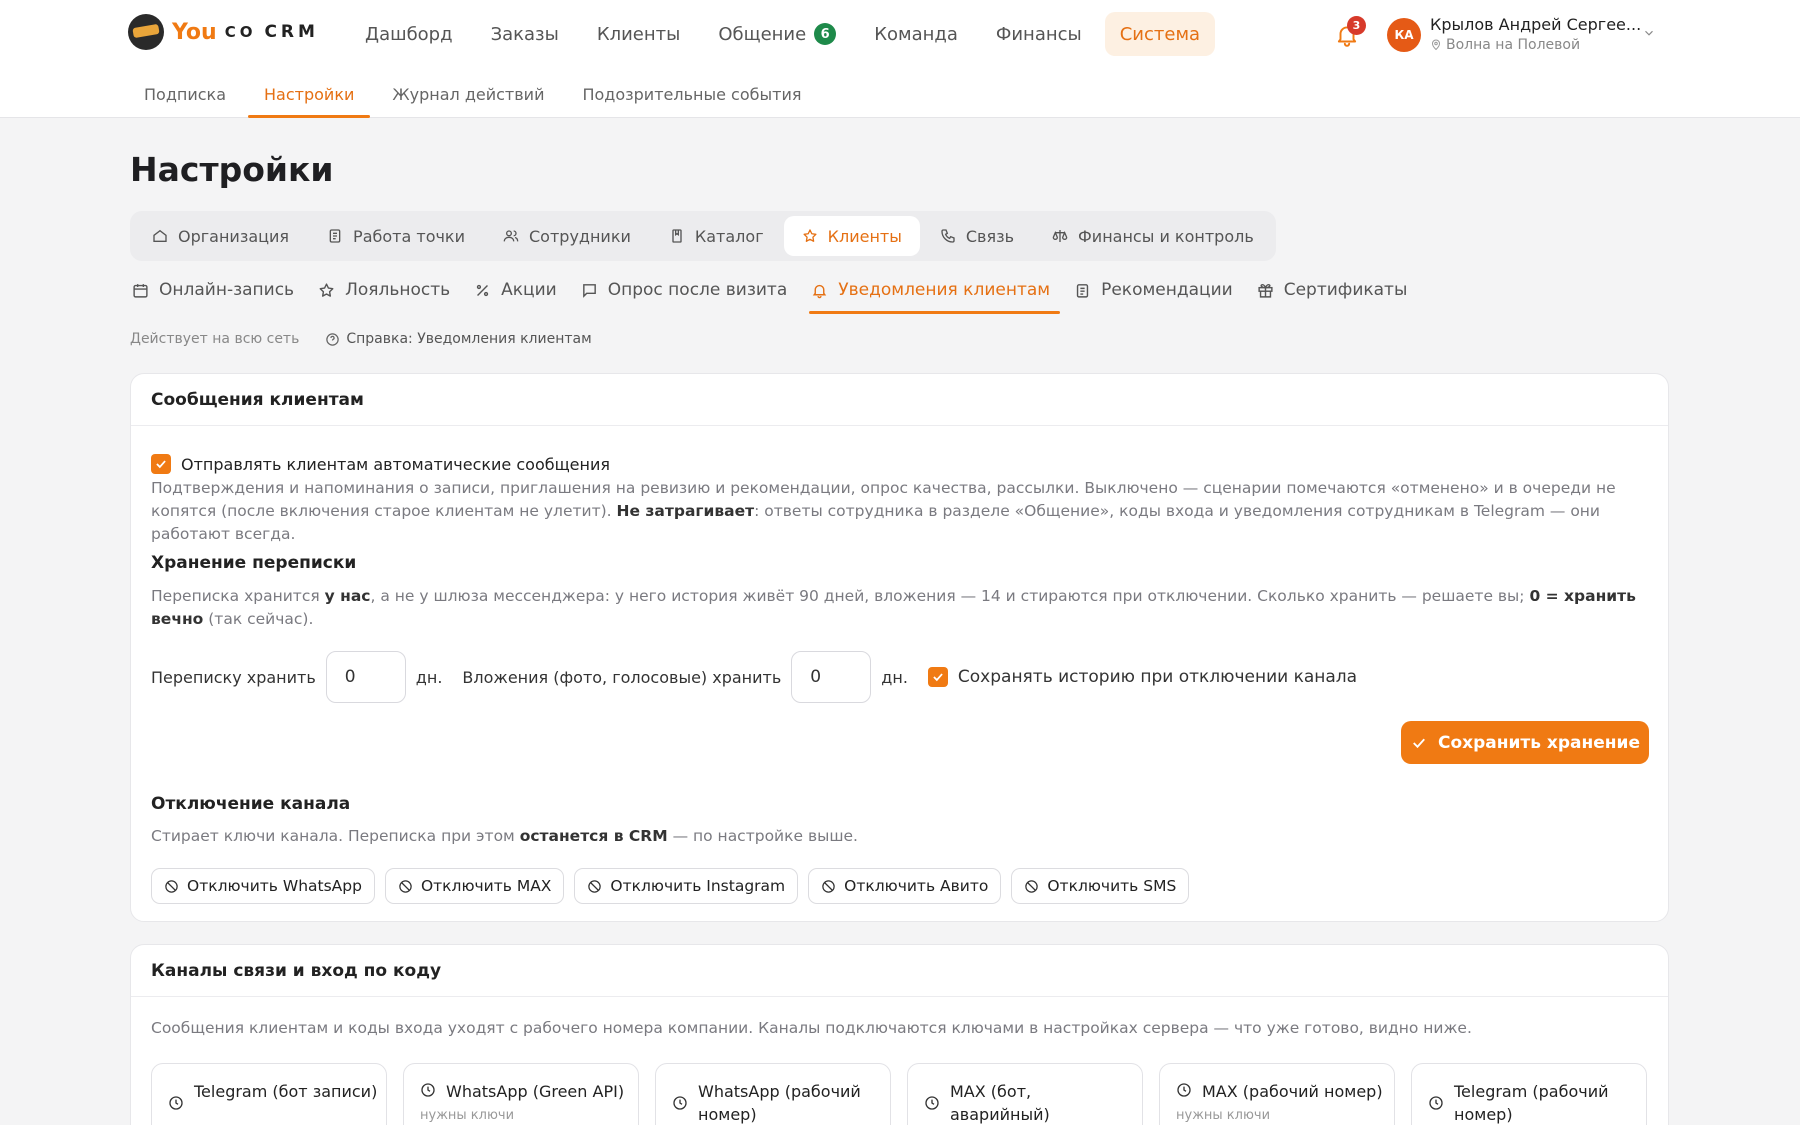 The height and width of the screenshot is (1125, 1800). Describe the element at coordinates (1277, 1094) in the screenshot. I see `channel-max-work: MAX (рабочий номер) нужны ключи` at that location.